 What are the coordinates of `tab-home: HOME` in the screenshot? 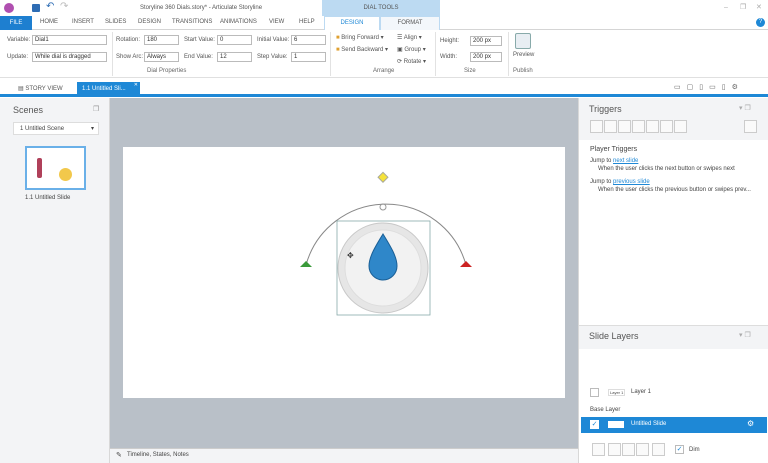 It's located at (49, 22).